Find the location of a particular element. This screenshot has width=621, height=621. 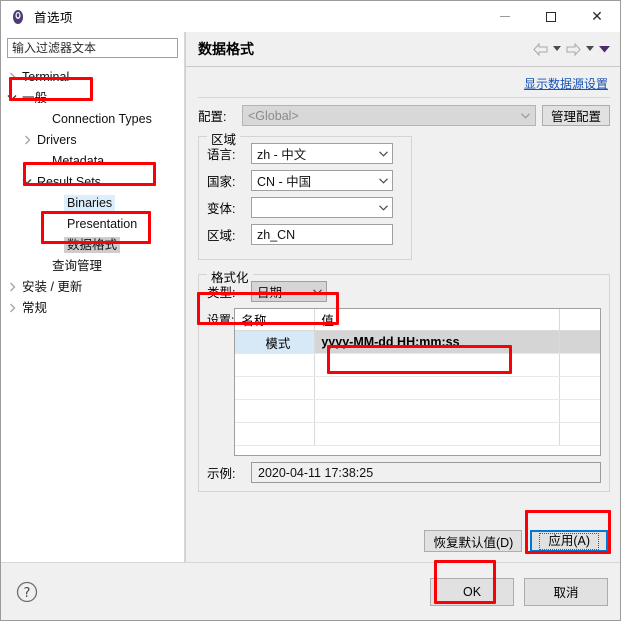

type-row: 类型: 日期 is located at coordinates (404, 291).